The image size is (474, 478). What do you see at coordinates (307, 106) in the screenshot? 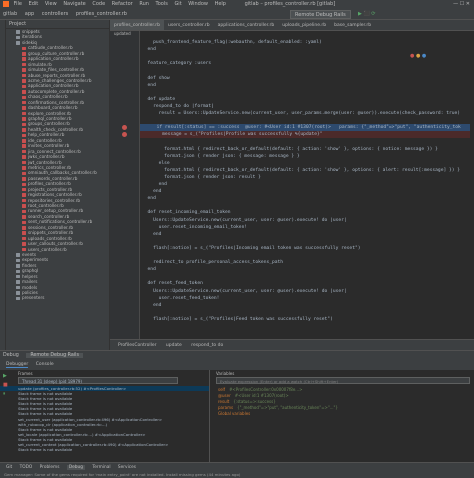
I see `code-line: respond_to do |format|` at bounding box center [307, 106].